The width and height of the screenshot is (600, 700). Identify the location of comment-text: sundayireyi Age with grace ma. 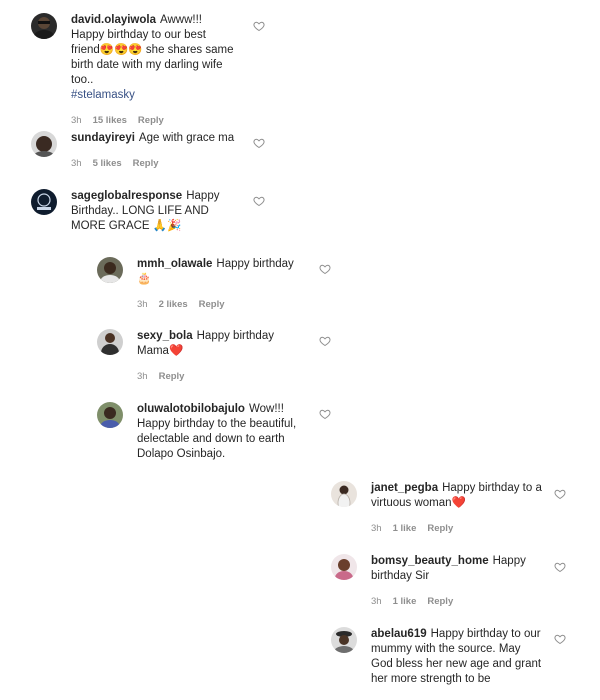
(156, 138).